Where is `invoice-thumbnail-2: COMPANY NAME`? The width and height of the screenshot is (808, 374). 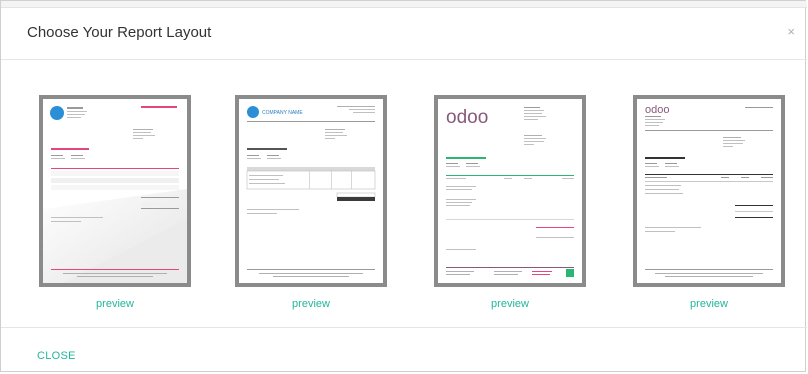 invoice-thumbnail-2: COMPANY NAME is located at coordinates (311, 191).